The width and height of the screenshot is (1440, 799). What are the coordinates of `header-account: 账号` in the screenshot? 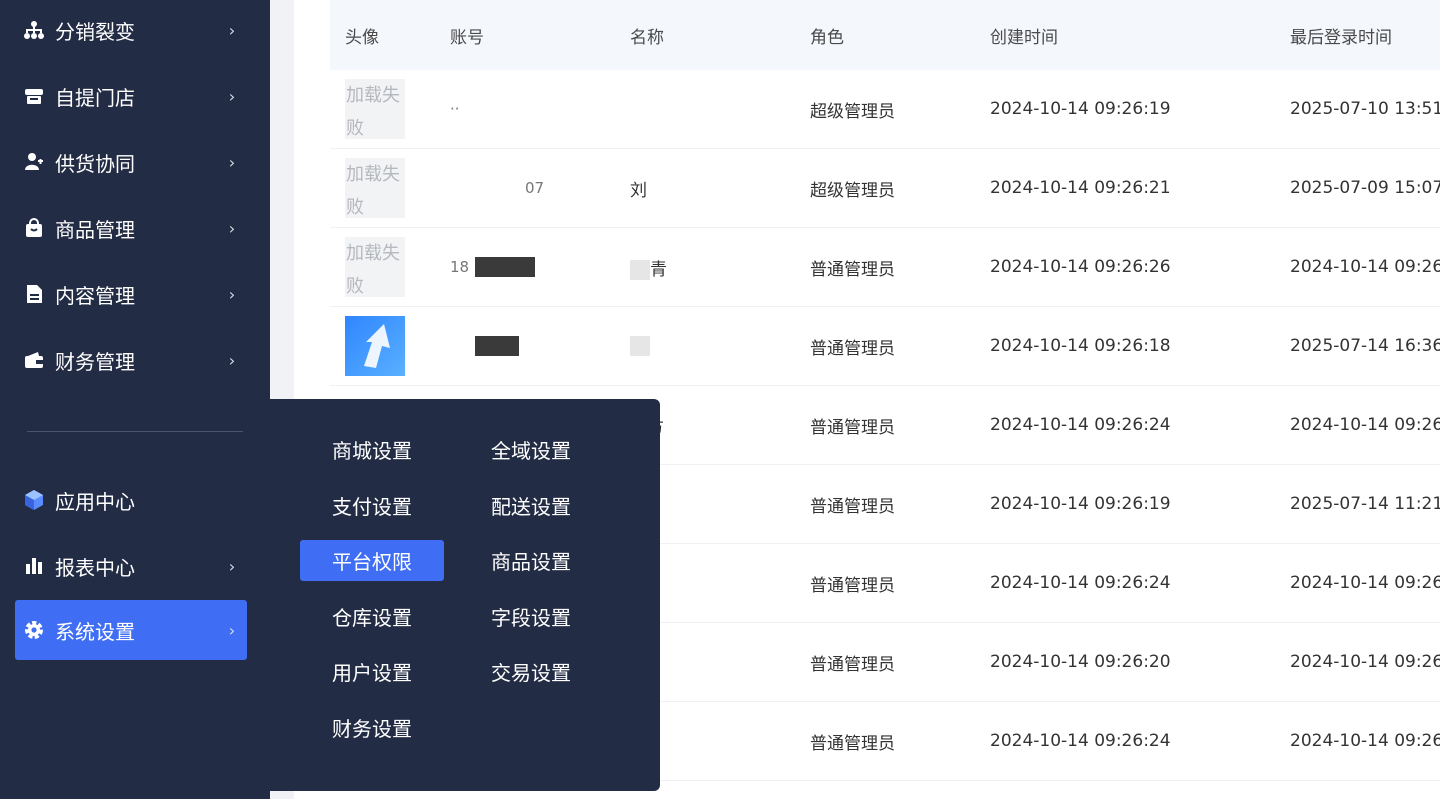 It's located at (467, 37).